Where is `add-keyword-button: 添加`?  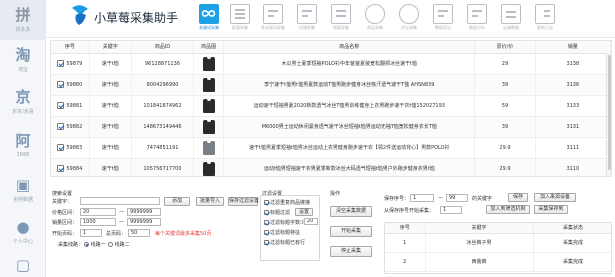
add-keyword-button: 添加 is located at coordinates (177, 201).